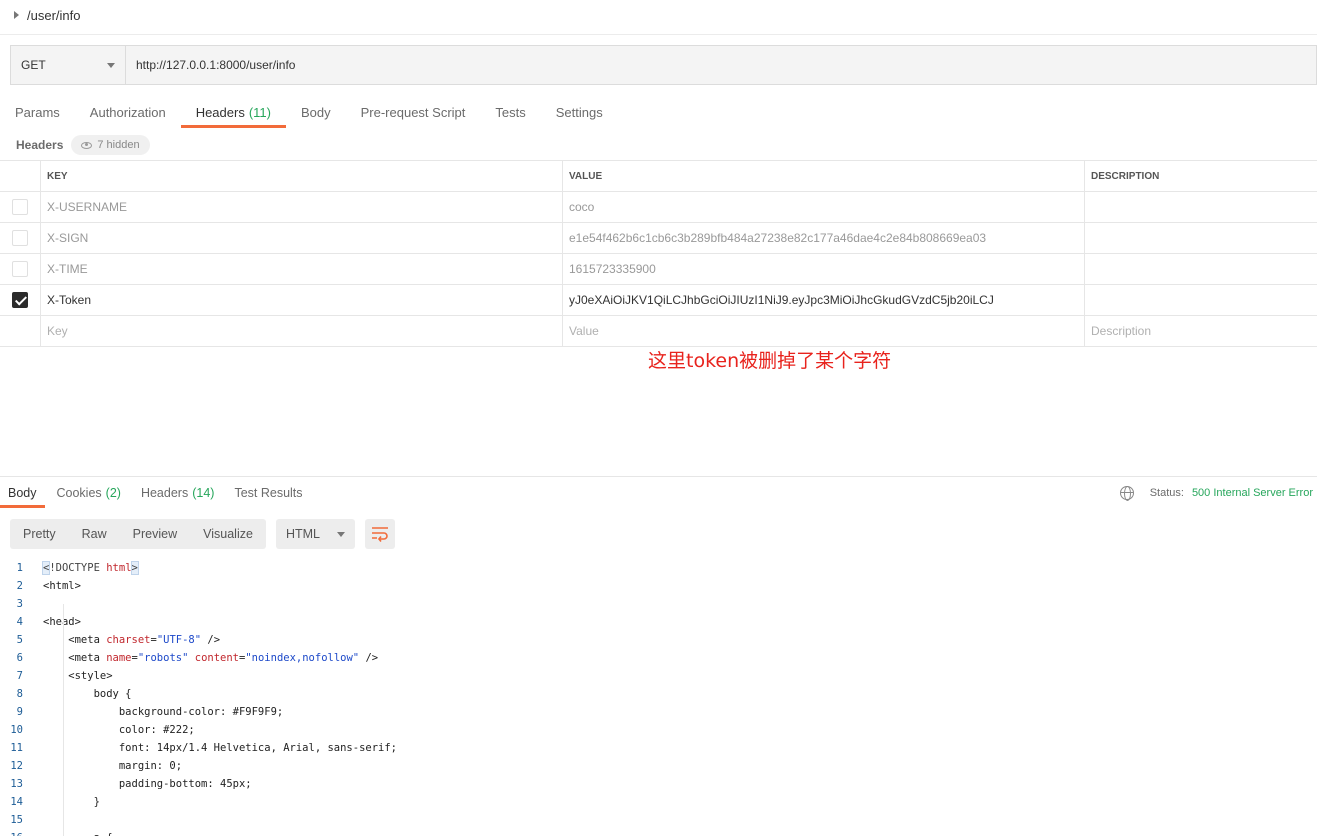  What do you see at coordinates (510, 112) in the screenshot?
I see `tab-tests: Tests` at bounding box center [510, 112].